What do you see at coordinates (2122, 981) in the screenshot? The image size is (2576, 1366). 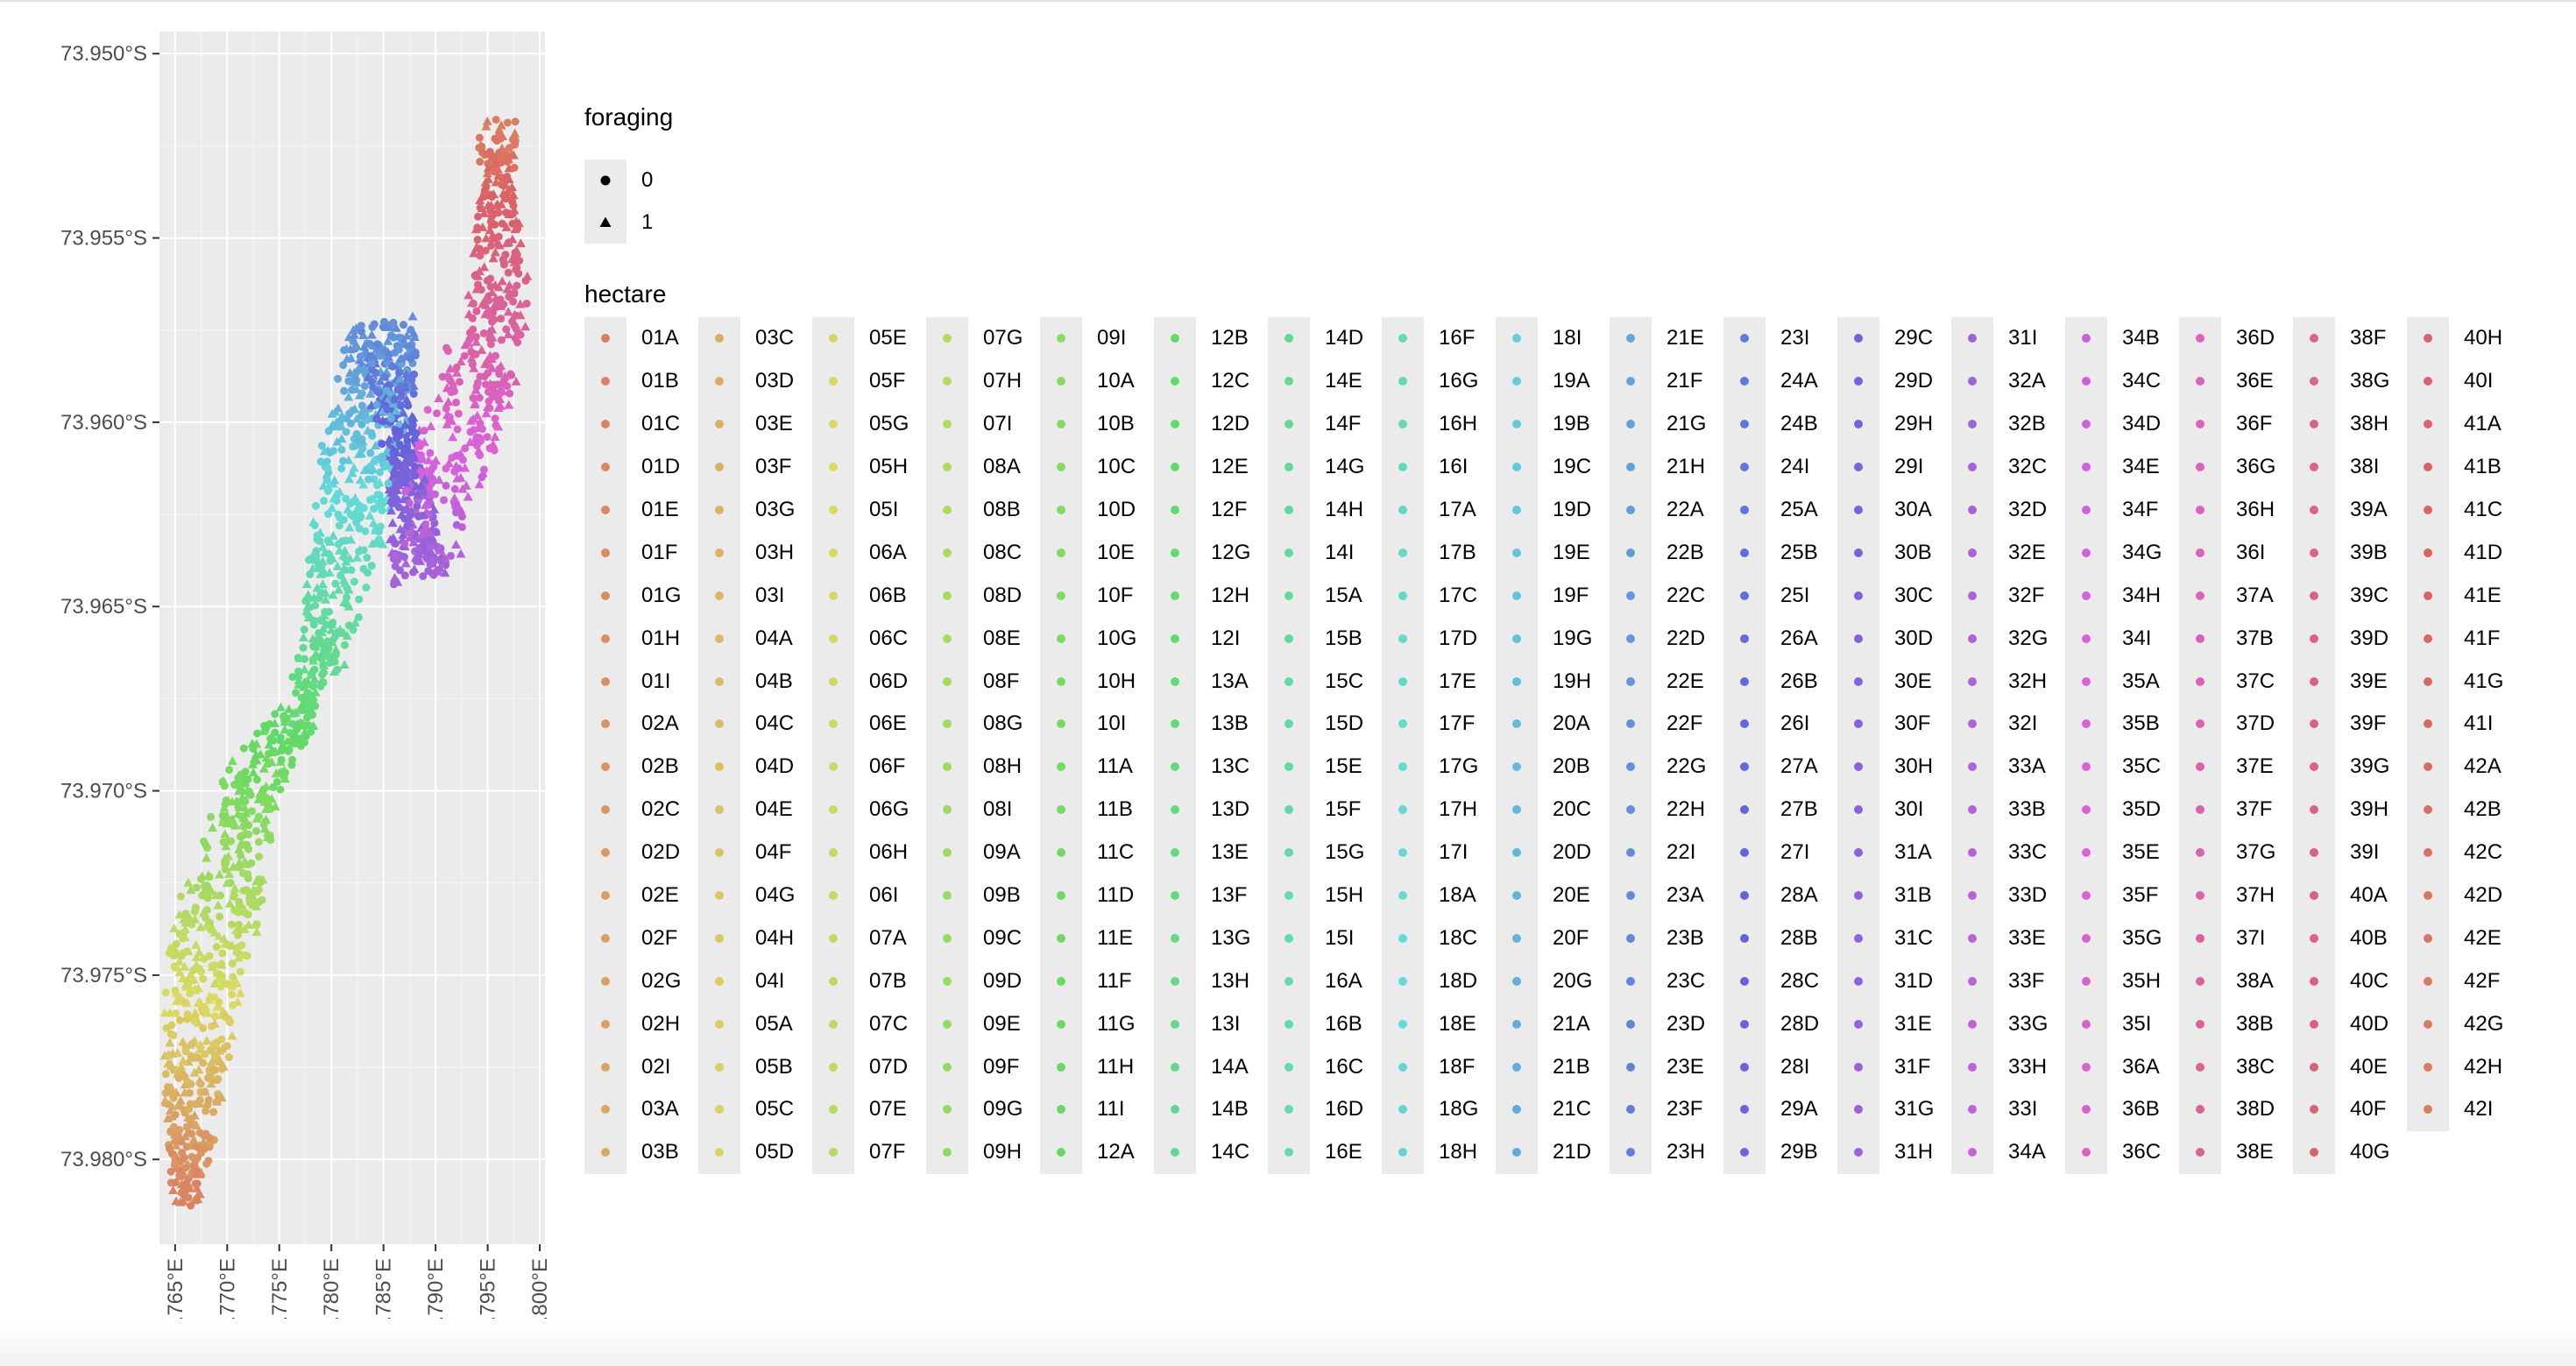 I see `hectare-legend-item: 35H` at bounding box center [2122, 981].